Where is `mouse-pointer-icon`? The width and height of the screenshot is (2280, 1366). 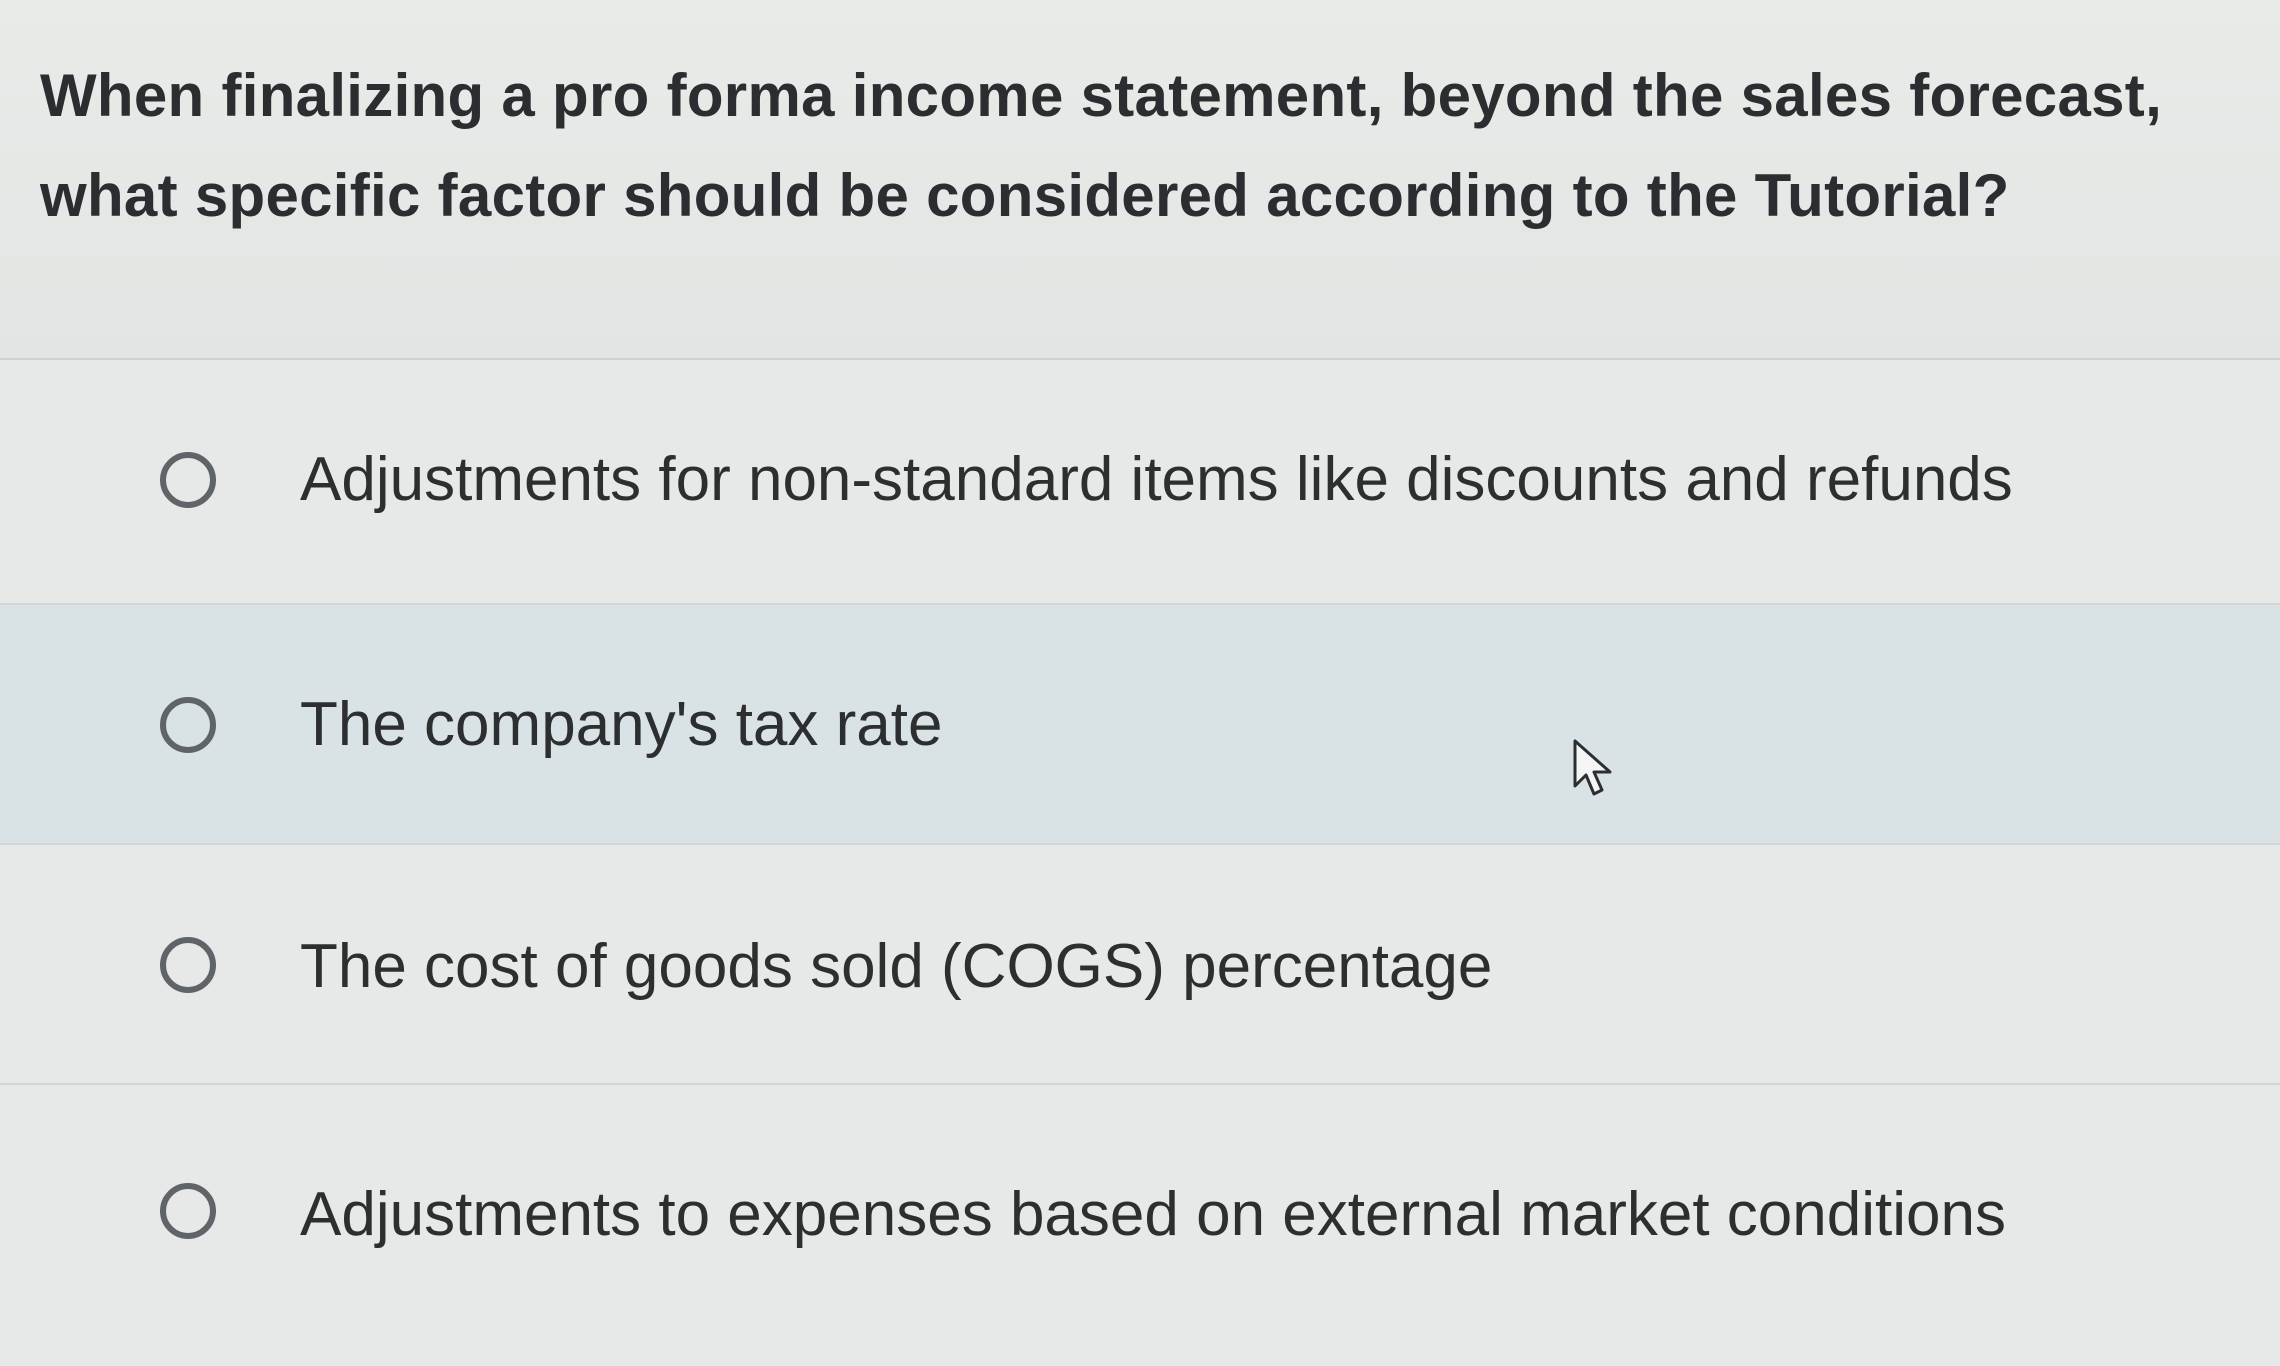
mouse-pointer-icon is located at coordinates (1592, 767).